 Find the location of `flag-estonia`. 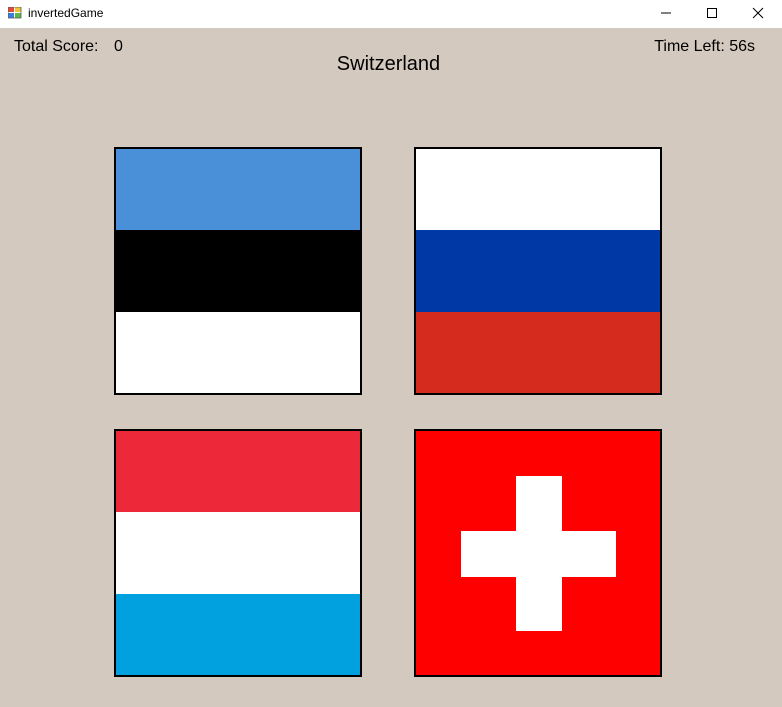

flag-estonia is located at coordinates (238, 271).